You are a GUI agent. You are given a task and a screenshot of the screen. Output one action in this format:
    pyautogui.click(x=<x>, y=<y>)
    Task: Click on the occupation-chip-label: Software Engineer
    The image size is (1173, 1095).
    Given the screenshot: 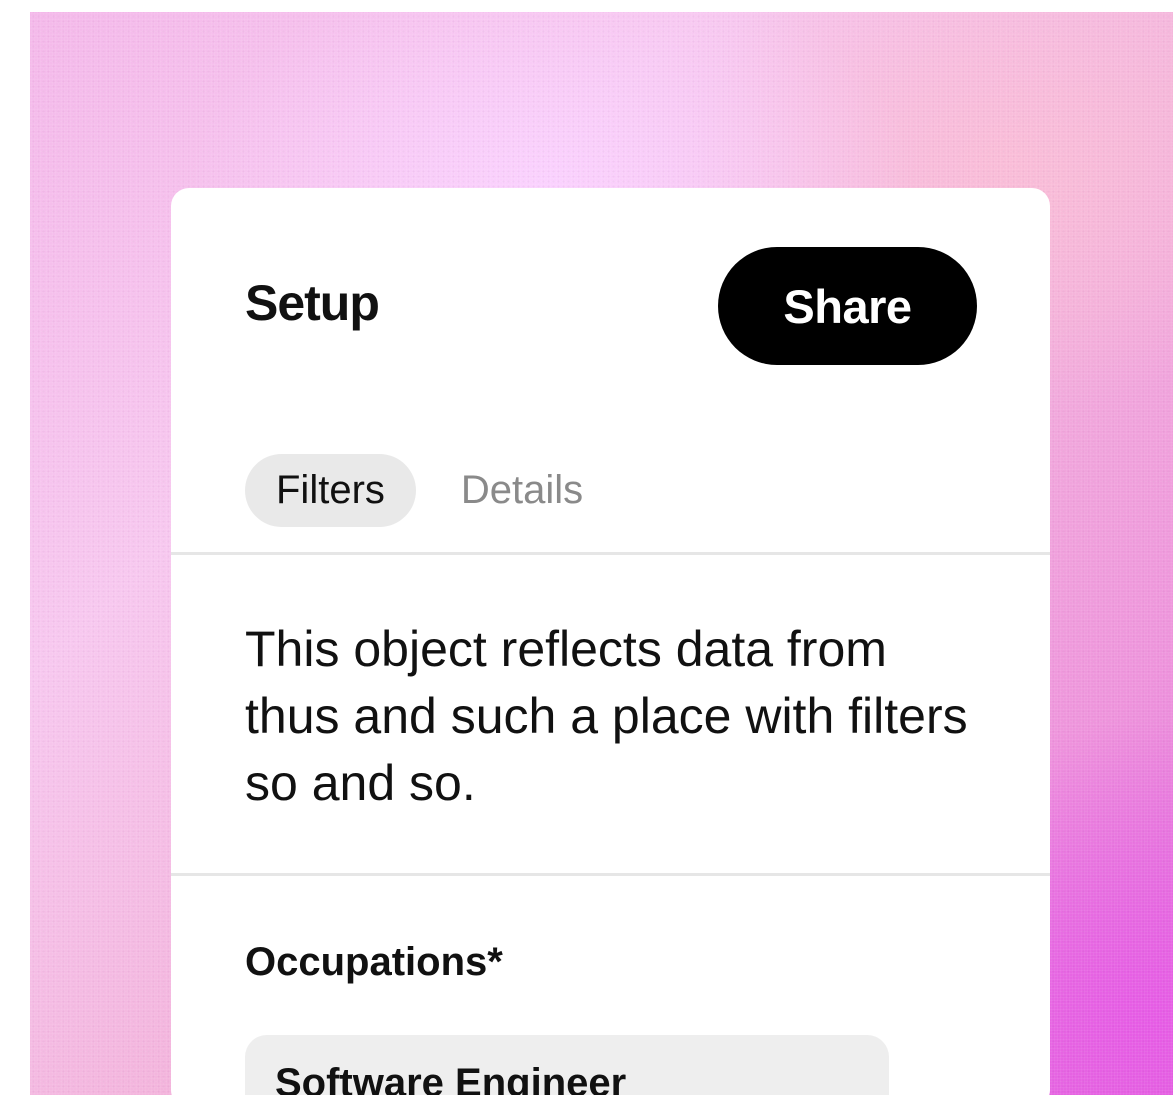 What is the action you would take?
    pyautogui.click(x=451, y=1078)
    